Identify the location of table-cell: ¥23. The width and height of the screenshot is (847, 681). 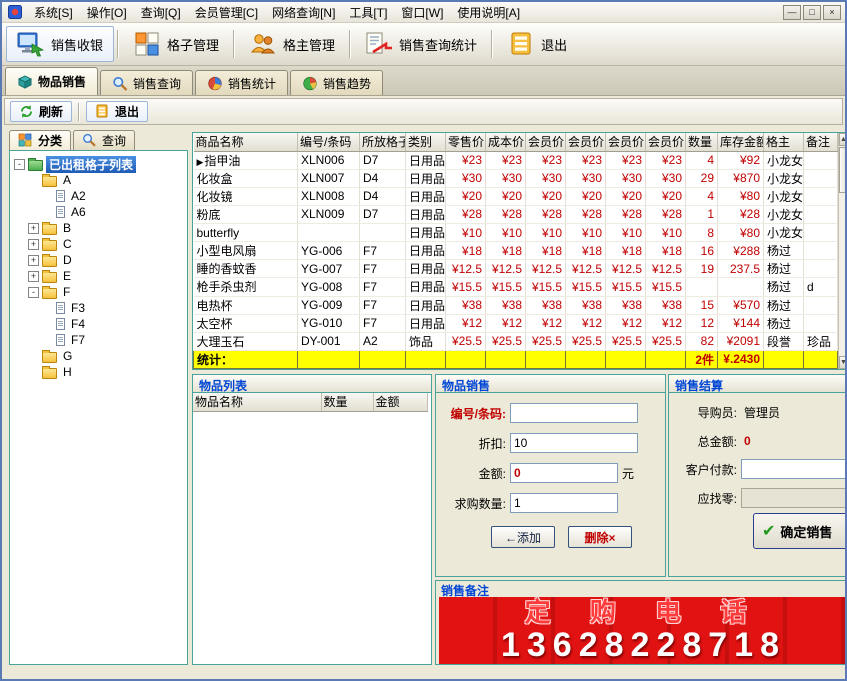
(665, 160).